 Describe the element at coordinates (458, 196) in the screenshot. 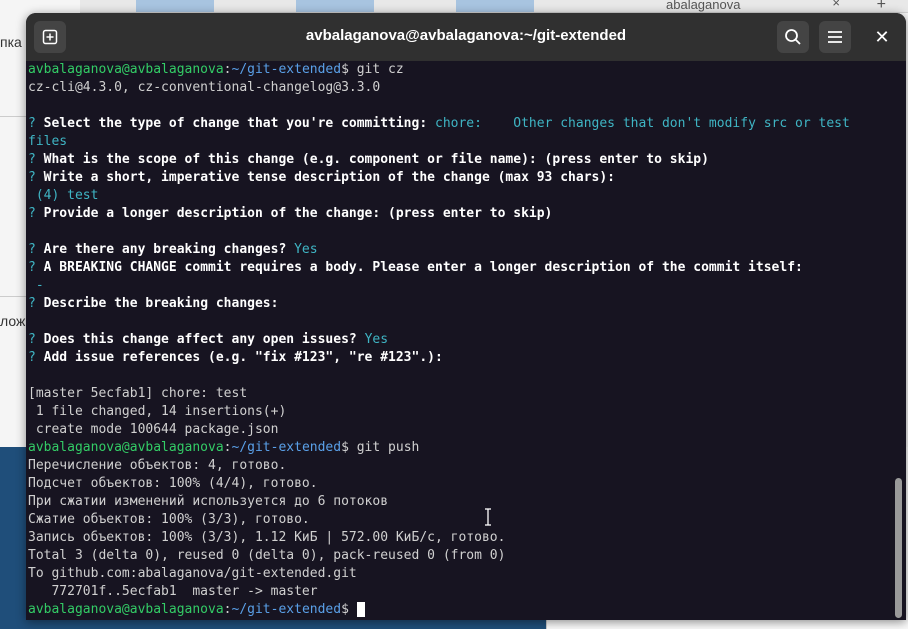

I see `terminal-line: (4) test` at that location.